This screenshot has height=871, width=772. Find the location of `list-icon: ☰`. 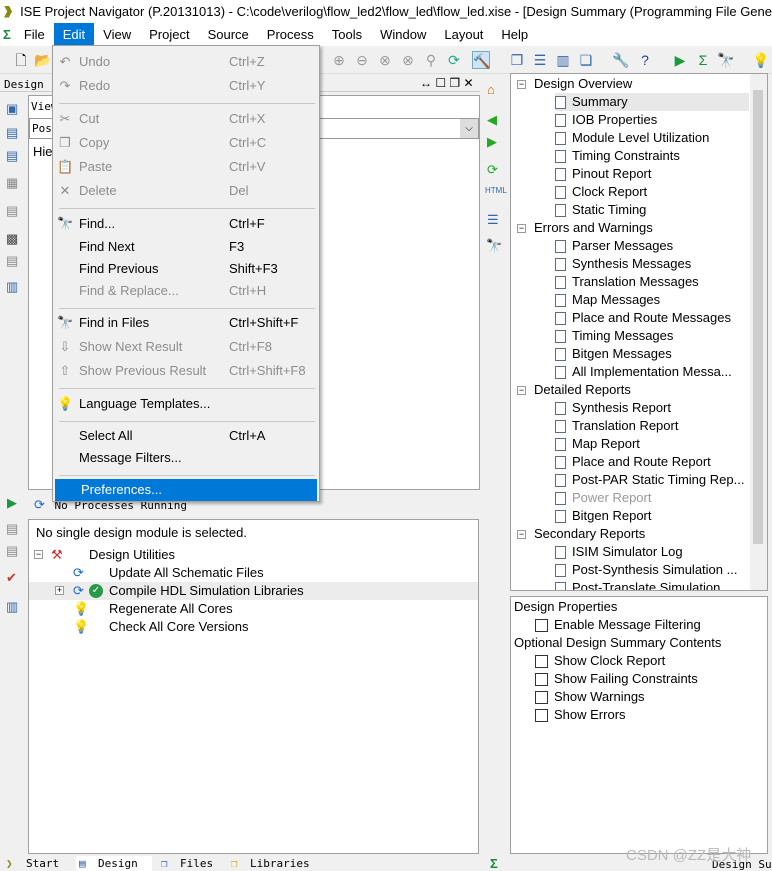

list-icon: ☰ is located at coordinates (493, 220).